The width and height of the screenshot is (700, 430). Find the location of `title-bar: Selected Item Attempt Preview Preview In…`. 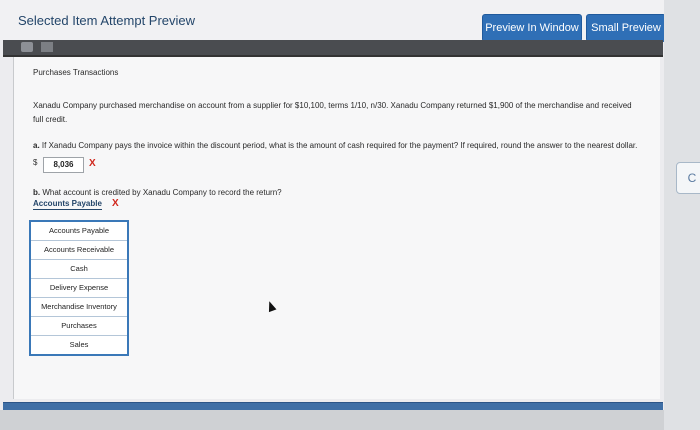

title-bar: Selected Item Attempt Preview Preview In… is located at coordinates (333, 21).